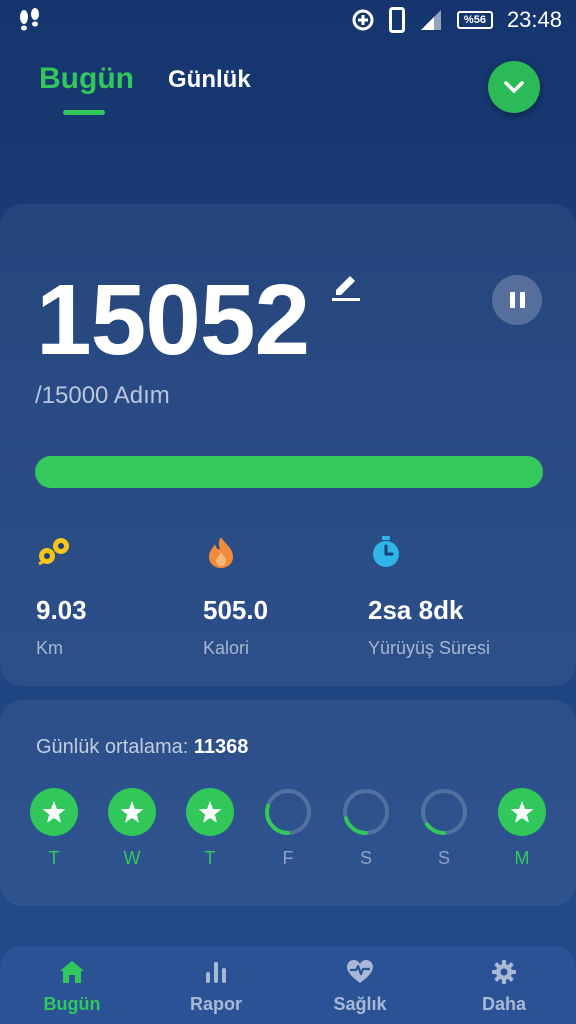 The image size is (576, 1024). What do you see at coordinates (363, 20) in the screenshot?
I see `data-saver-icon` at bounding box center [363, 20].